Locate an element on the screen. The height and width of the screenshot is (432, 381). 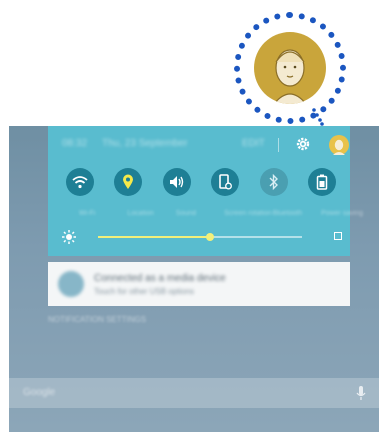
usb-icon is located at coordinates (71, 284).